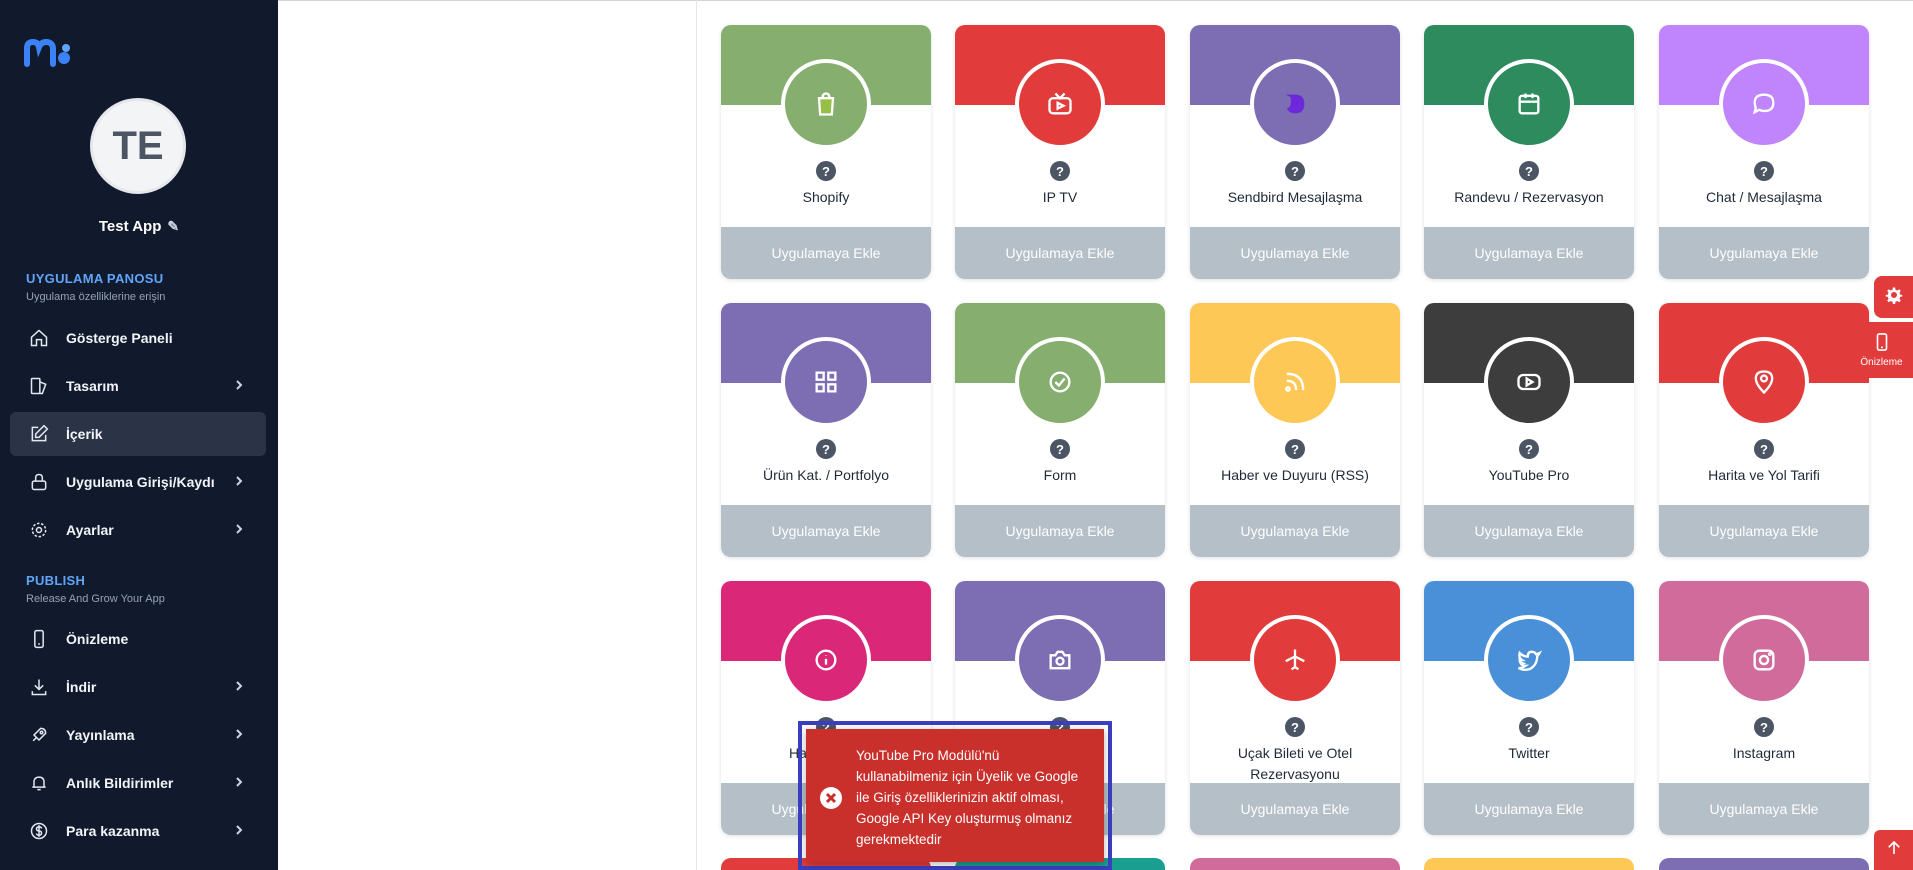  What do you see at coordinates (696, 435) in the screenshot?
I see `content-divider` at bounding box center [696, 435].